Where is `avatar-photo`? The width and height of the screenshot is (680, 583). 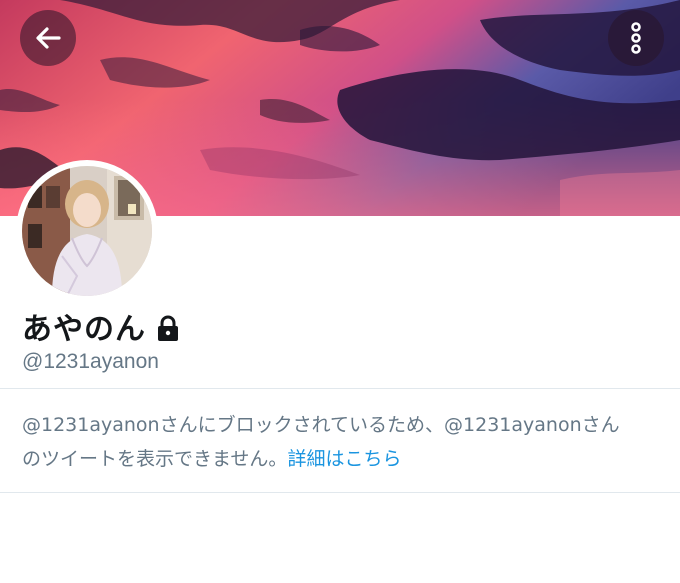 avatar-photo is located at coordinates (87, 231).